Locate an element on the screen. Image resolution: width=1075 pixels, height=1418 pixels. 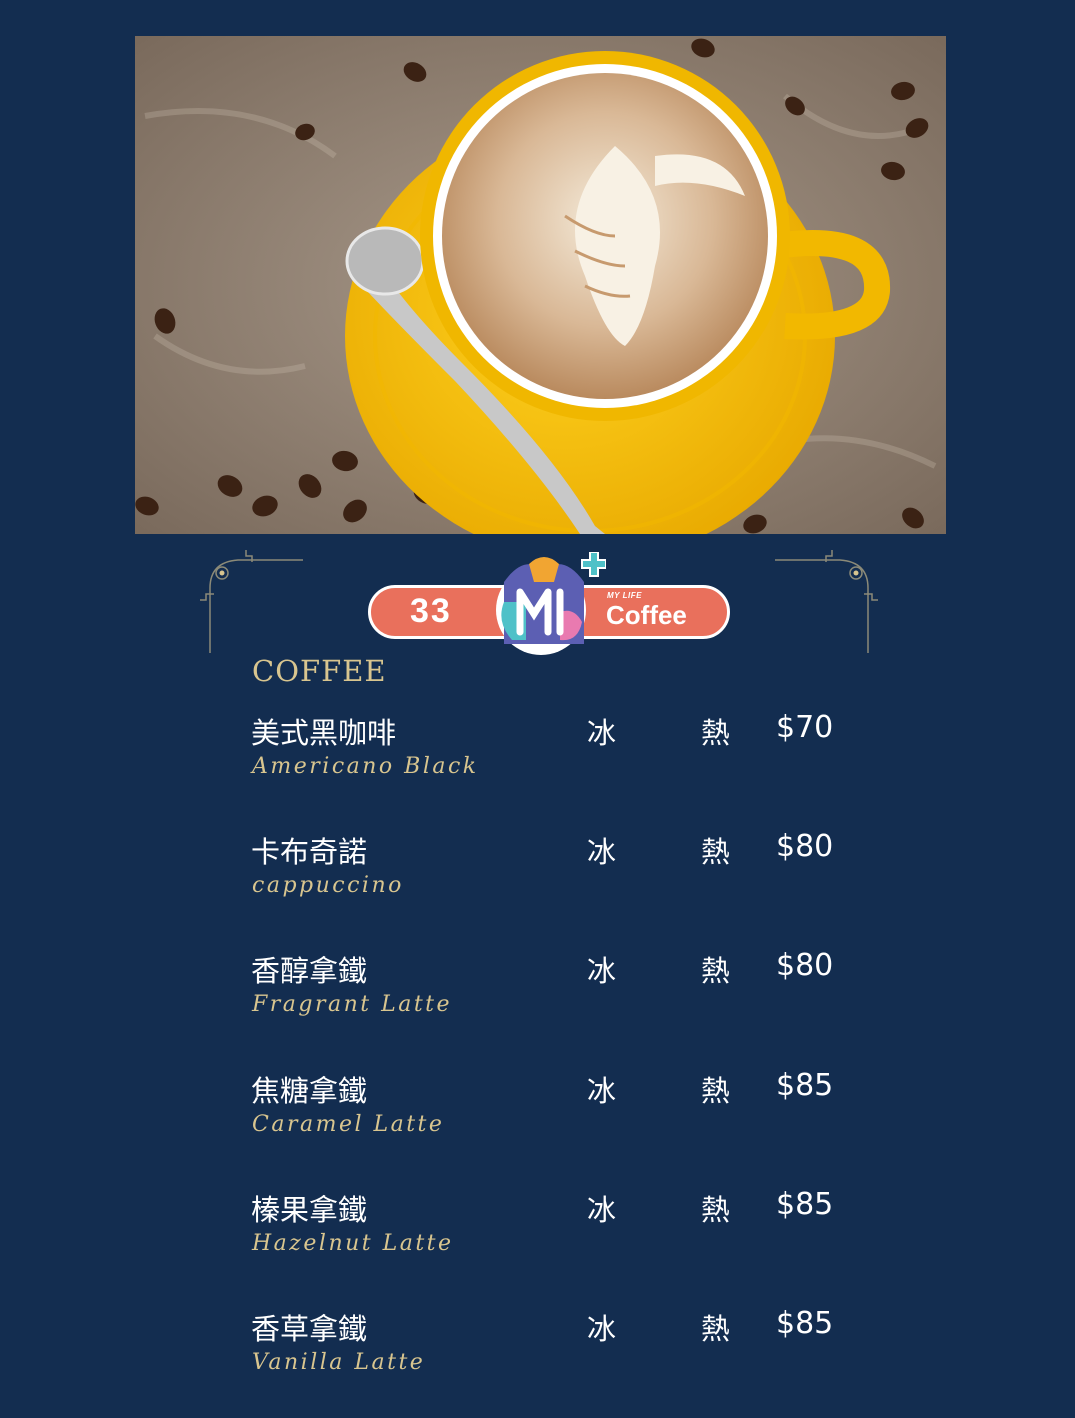
item-name-en: Hazelnut Latte is located at coordinates (353, 1243).